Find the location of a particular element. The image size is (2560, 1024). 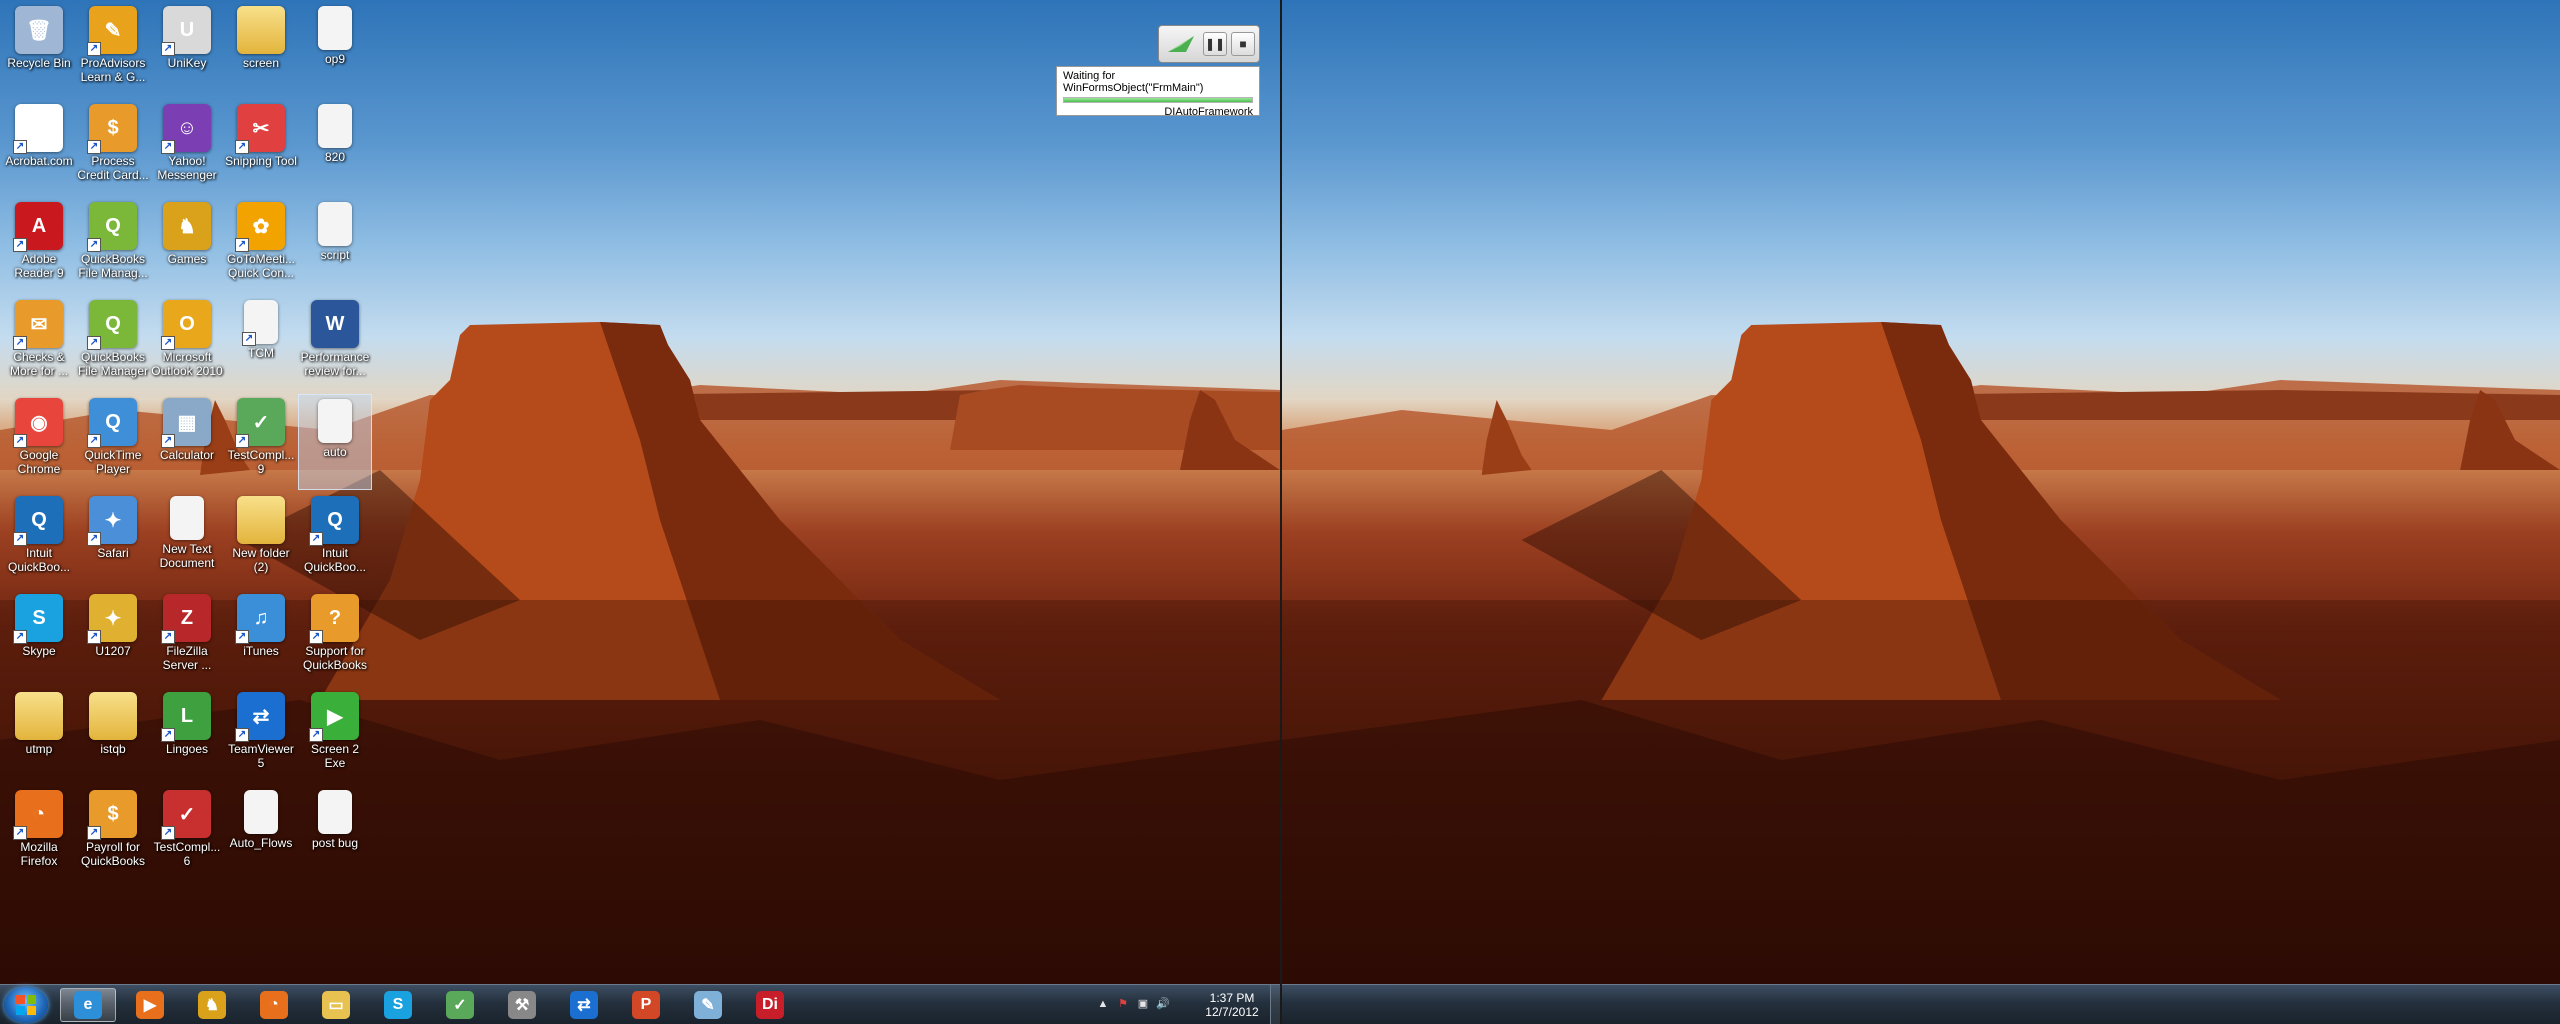

credit-card-icon: $ ↗ is located at coordinates (112, 129).